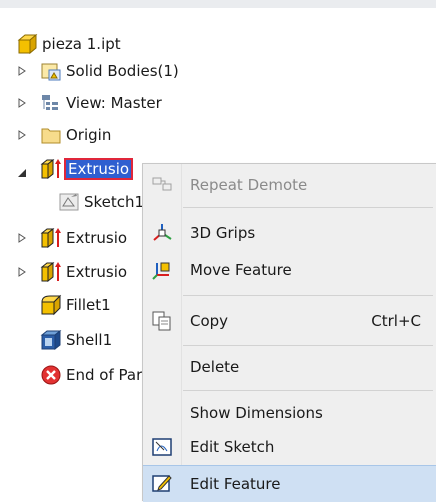  I want to click on edit-sketch-icon, so click(162, 447).